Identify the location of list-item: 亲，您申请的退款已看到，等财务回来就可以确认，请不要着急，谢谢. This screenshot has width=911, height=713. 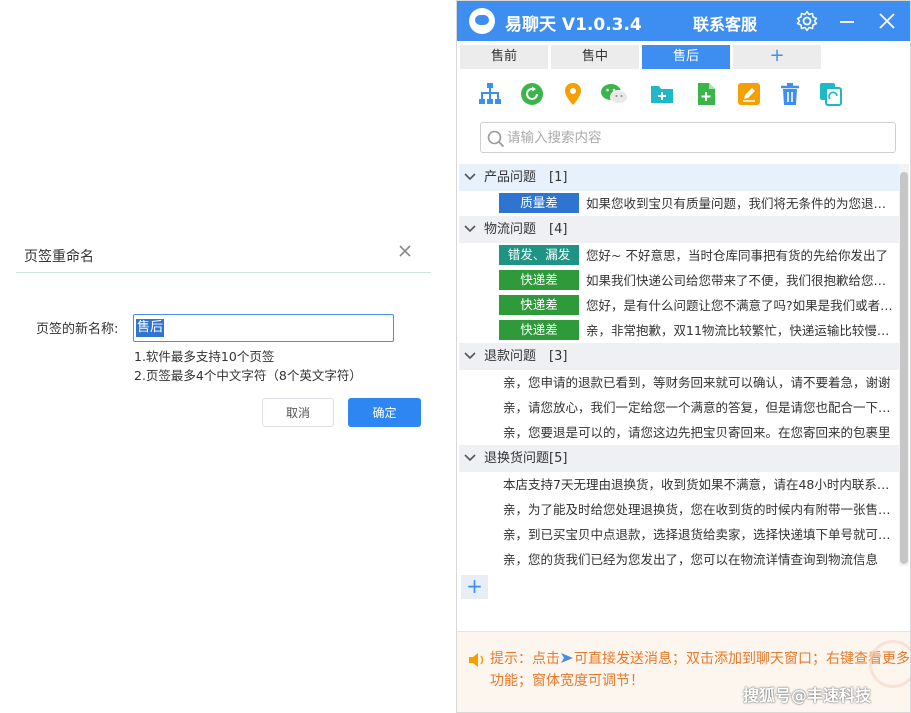
(679, 382).